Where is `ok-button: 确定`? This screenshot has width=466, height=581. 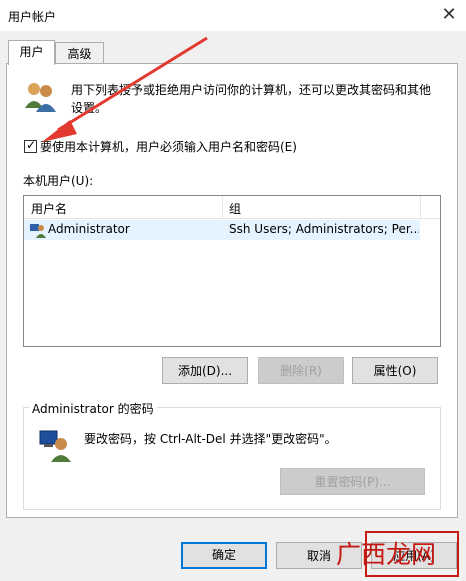 ok-button: 确定 is located at coordinates (224, 555).